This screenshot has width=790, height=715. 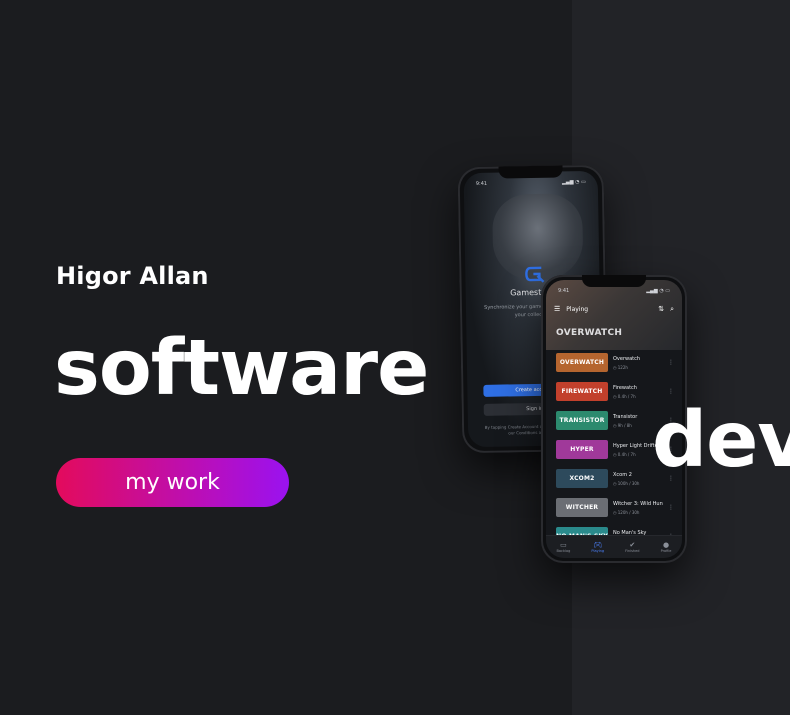 What do you see at coordinates (627, 358) in the screenshot?
I see `game-name: Overwatch` at bounding box center [627, 358].